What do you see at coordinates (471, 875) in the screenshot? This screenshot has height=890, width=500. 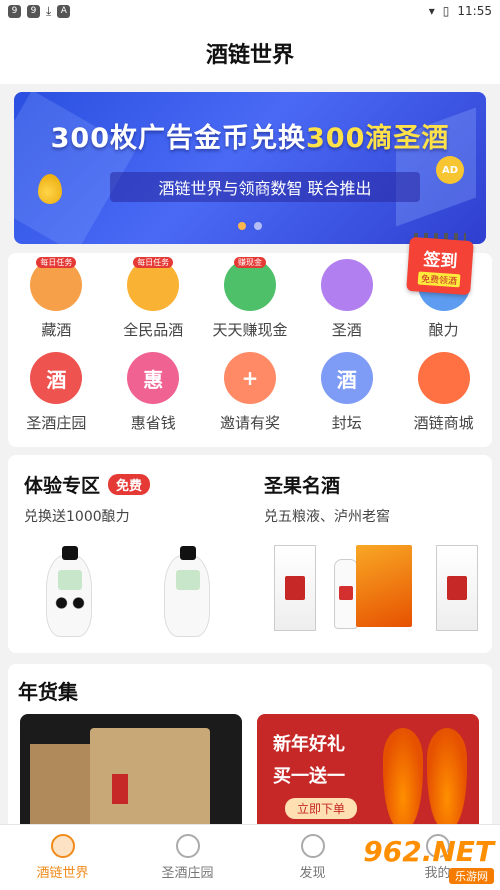 I see `watermark-sub: 乐游网` at bounding box center [471, 875].